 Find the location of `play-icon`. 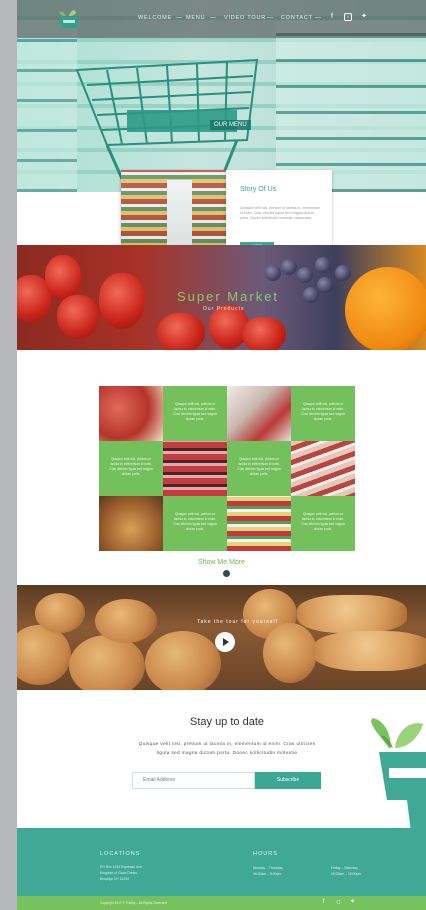

play-icon is located at coordinates (226, 642).